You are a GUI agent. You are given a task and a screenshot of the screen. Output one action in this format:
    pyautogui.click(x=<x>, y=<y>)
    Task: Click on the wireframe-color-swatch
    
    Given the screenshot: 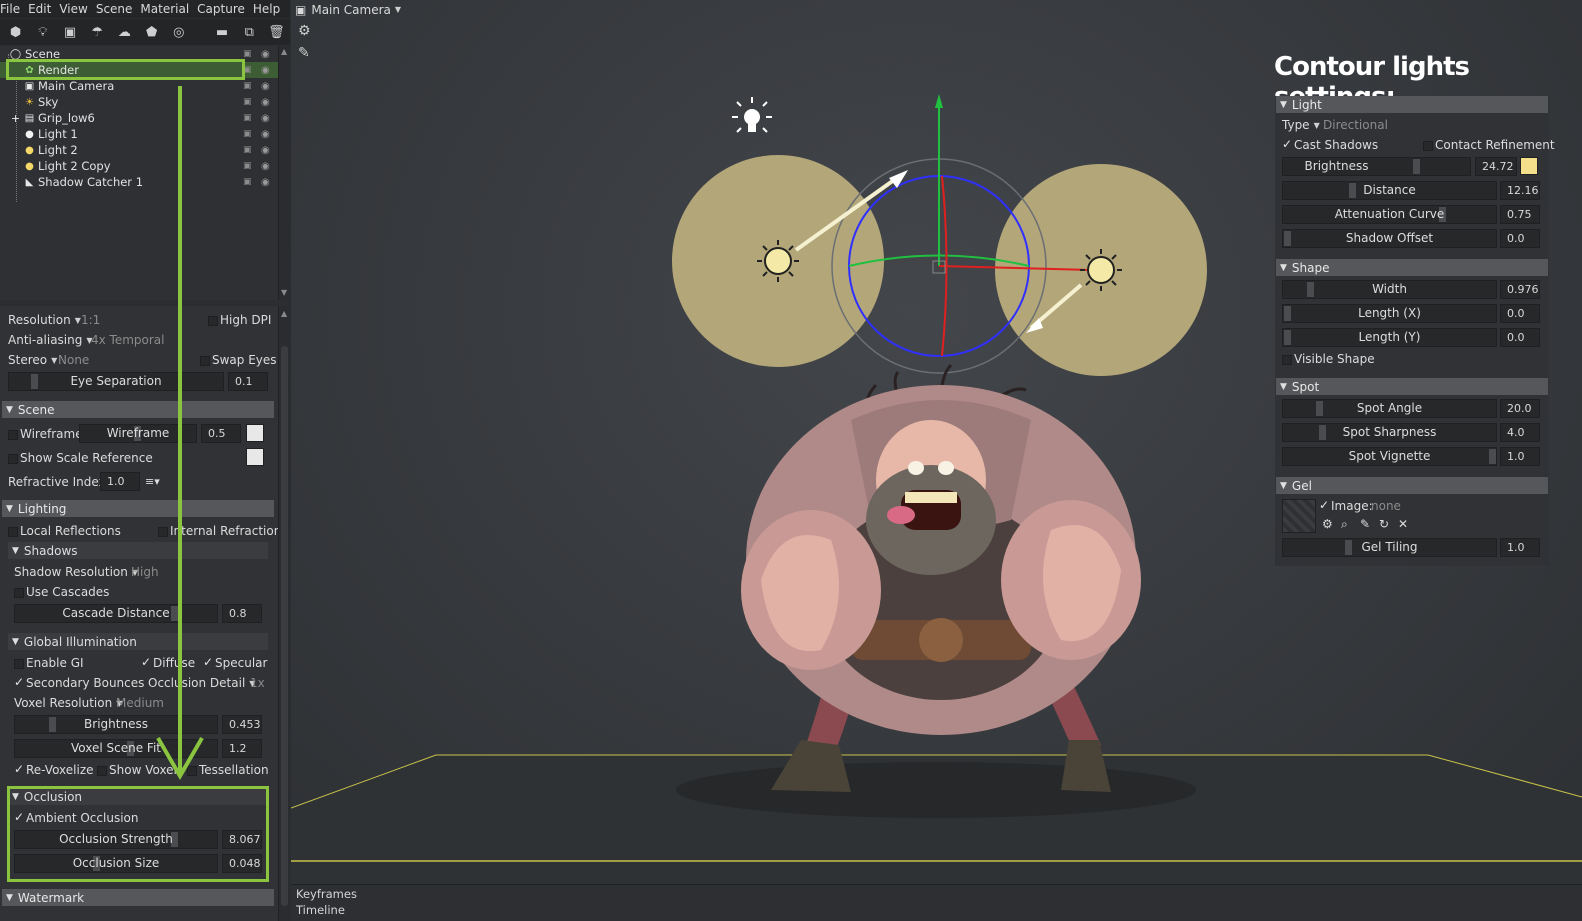 What is the action you would take?
    pyautogui.click(x=255, y=433)
    